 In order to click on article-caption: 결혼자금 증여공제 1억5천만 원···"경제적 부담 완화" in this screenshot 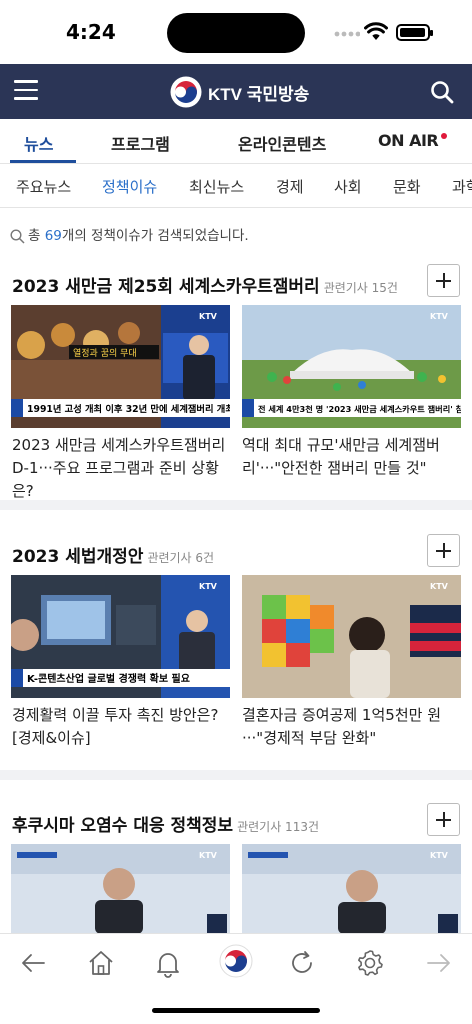, I will do `click(353, 727)`.